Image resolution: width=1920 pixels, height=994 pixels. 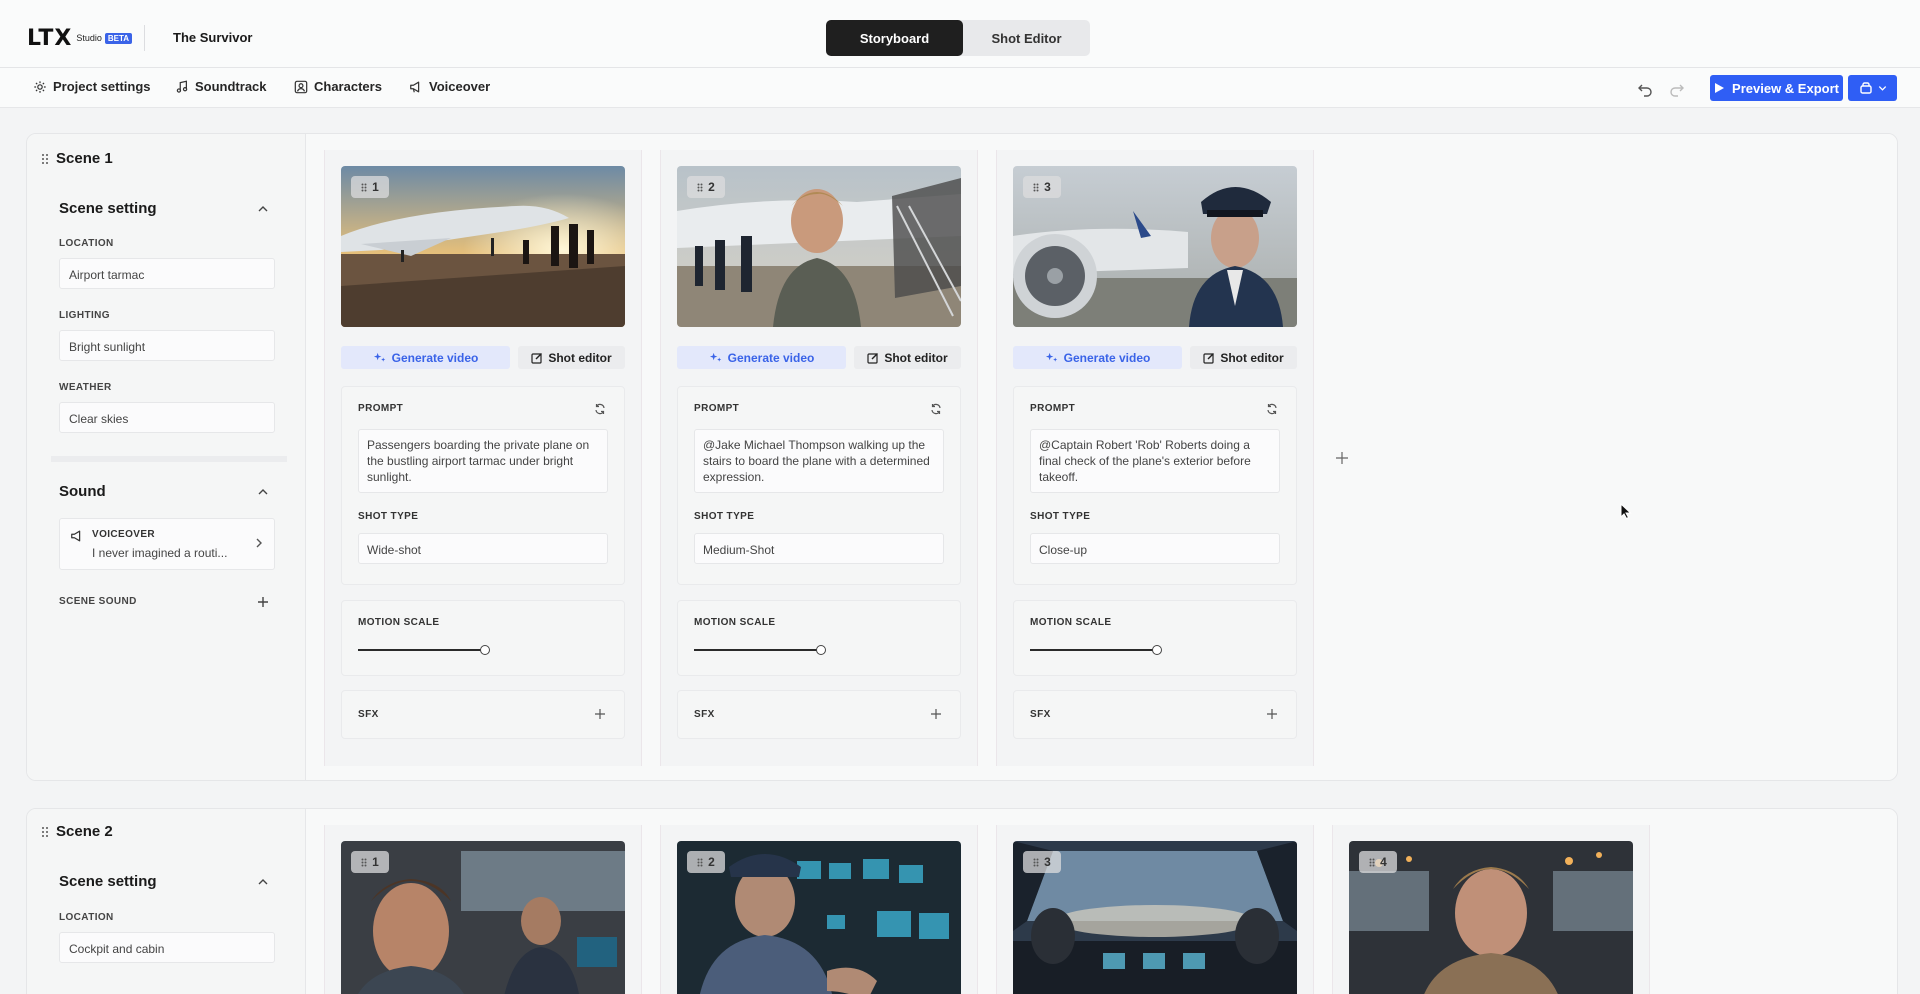 I want to click on shot-card: 1, so click(x=483, y=909).